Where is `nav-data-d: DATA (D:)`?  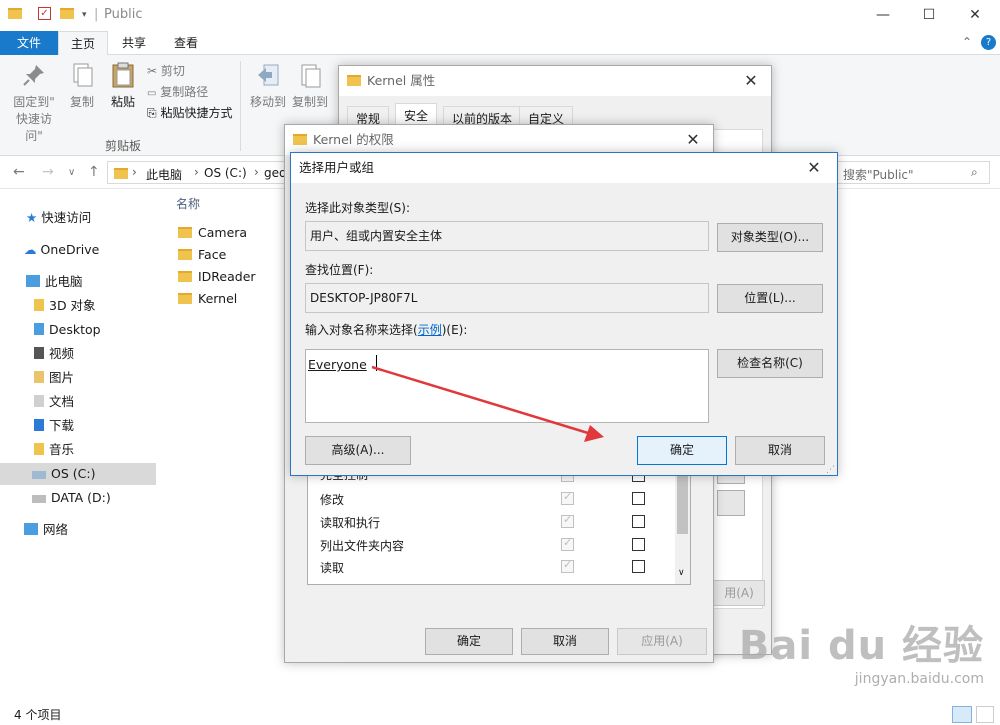
nav-data-d: DATA (D:) is located at coordinates (71, 498).